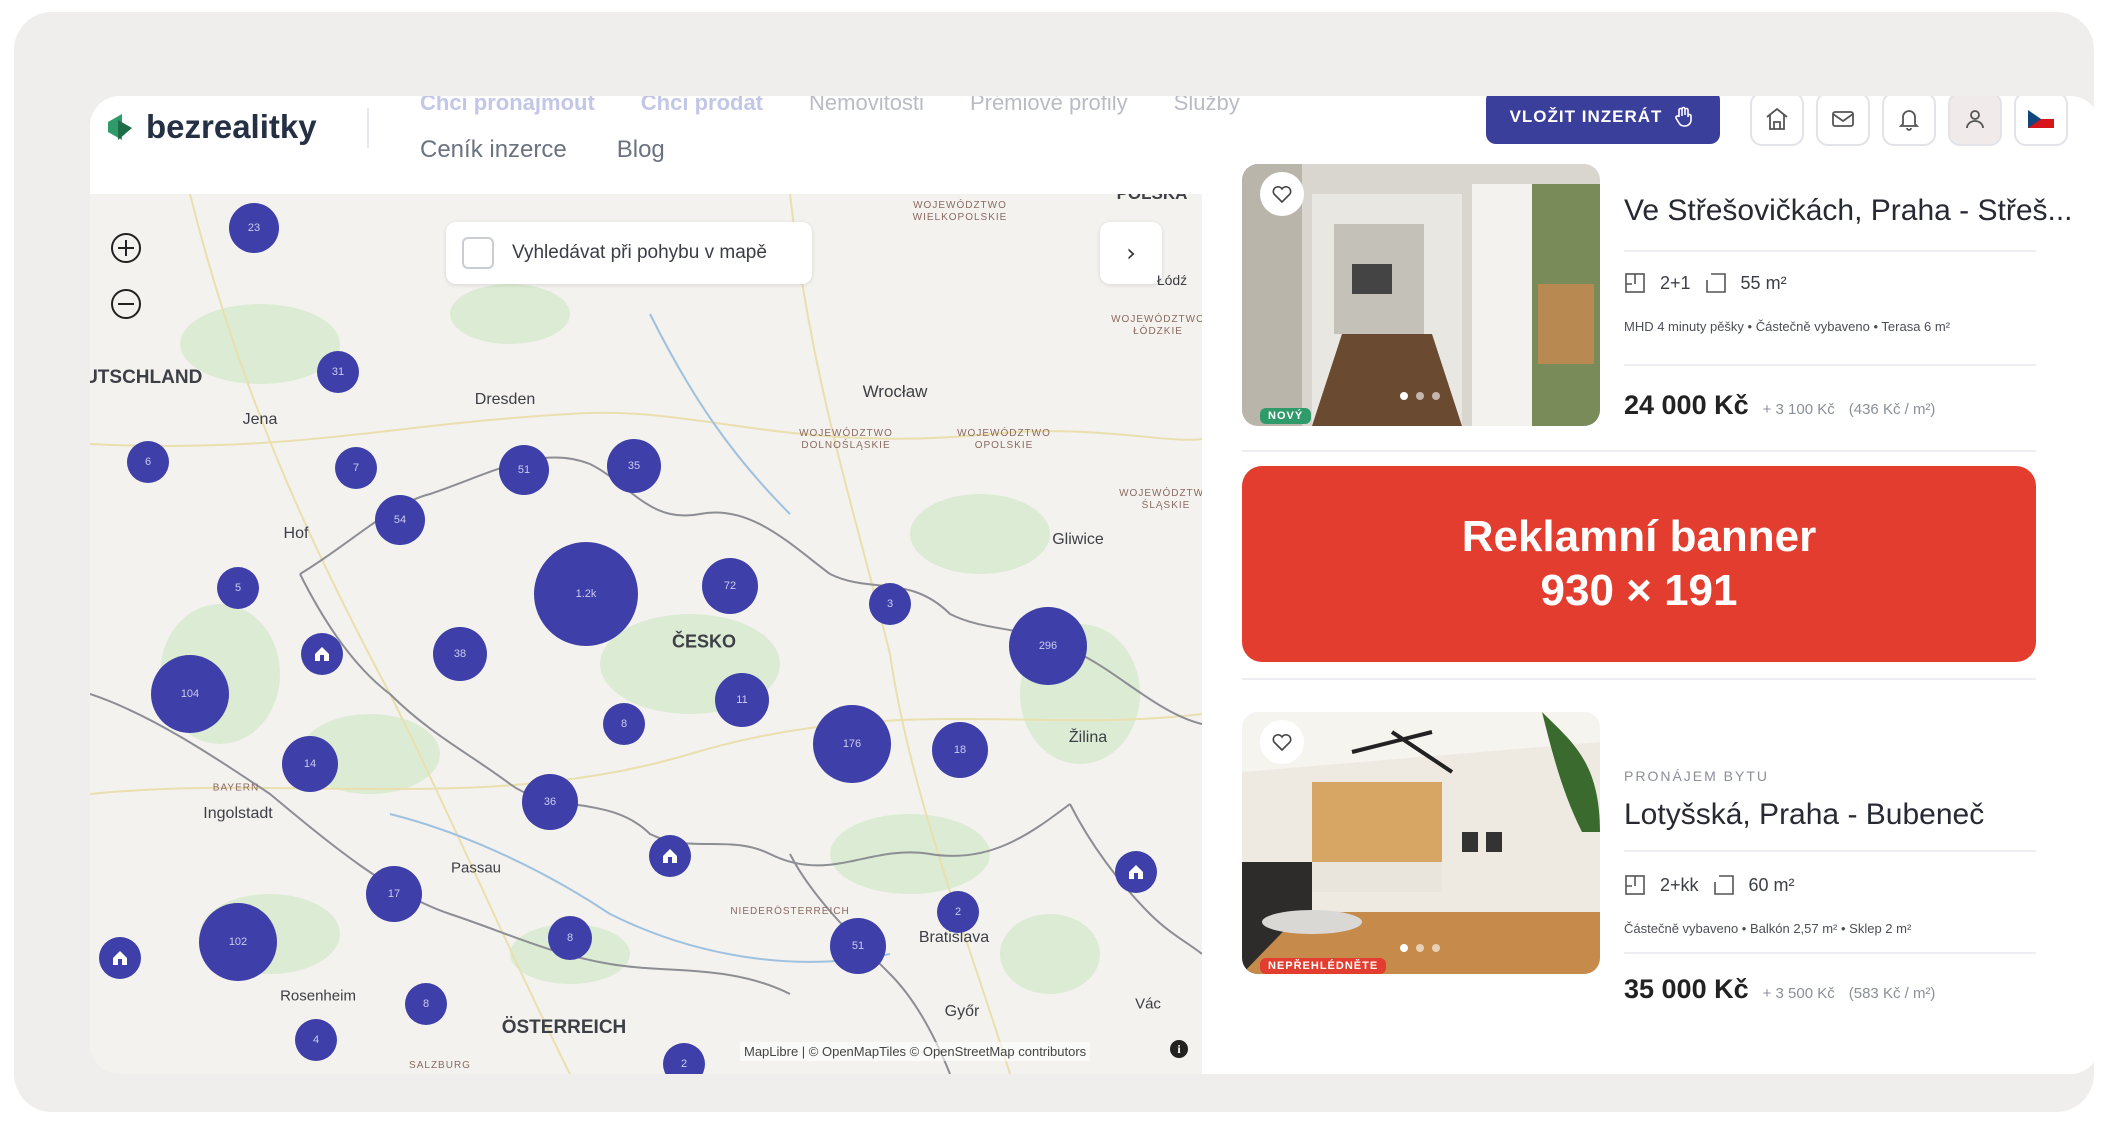  I want to click on map-cluster: 7, so click(356, 468).